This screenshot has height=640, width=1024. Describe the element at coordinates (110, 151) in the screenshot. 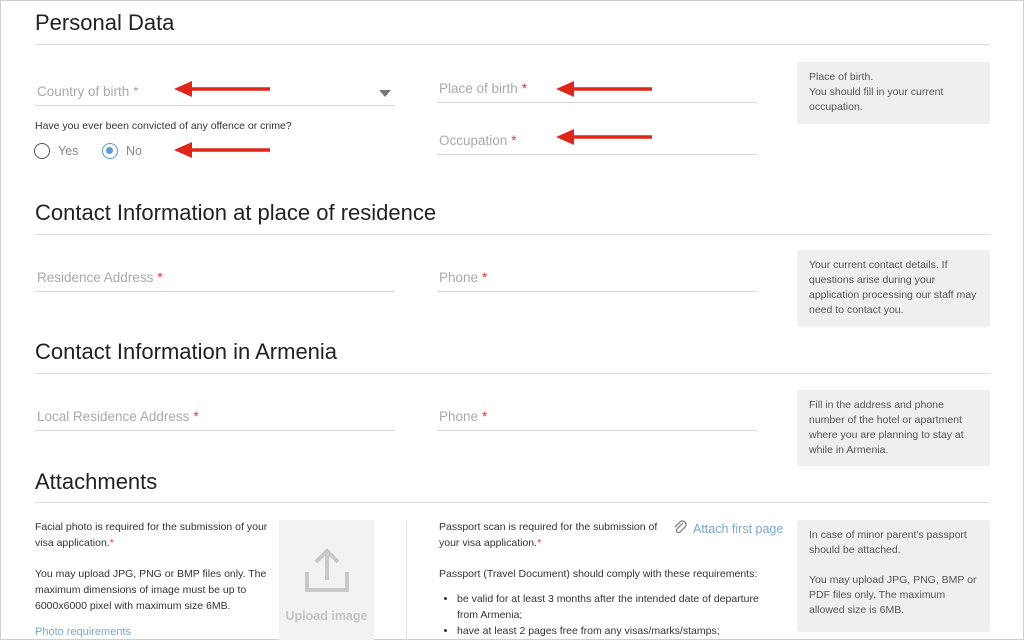

I see `radio-no` at that location.